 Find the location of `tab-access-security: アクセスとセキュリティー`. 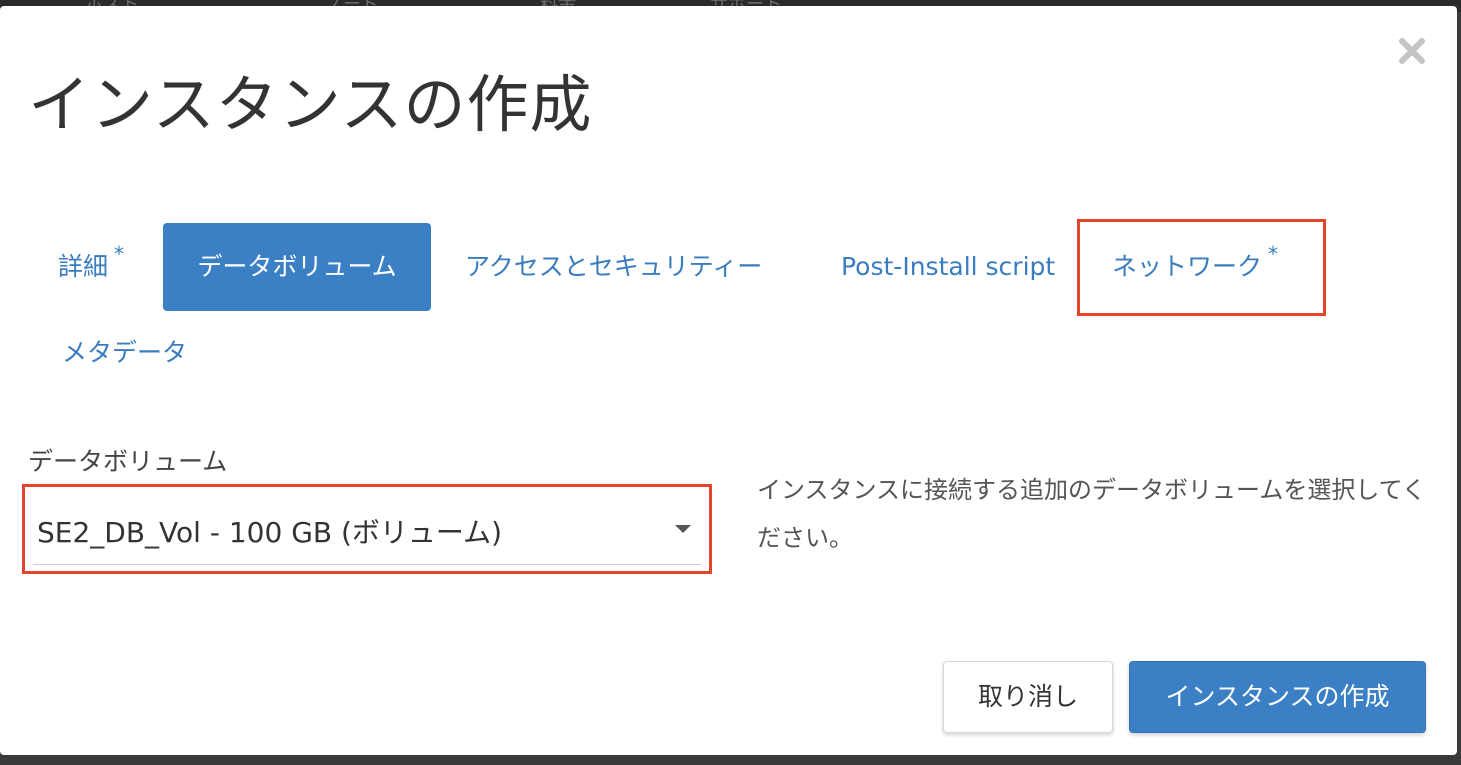

tab-access-security: アクセスとセキュリティー is located at coordinates (613, 267).